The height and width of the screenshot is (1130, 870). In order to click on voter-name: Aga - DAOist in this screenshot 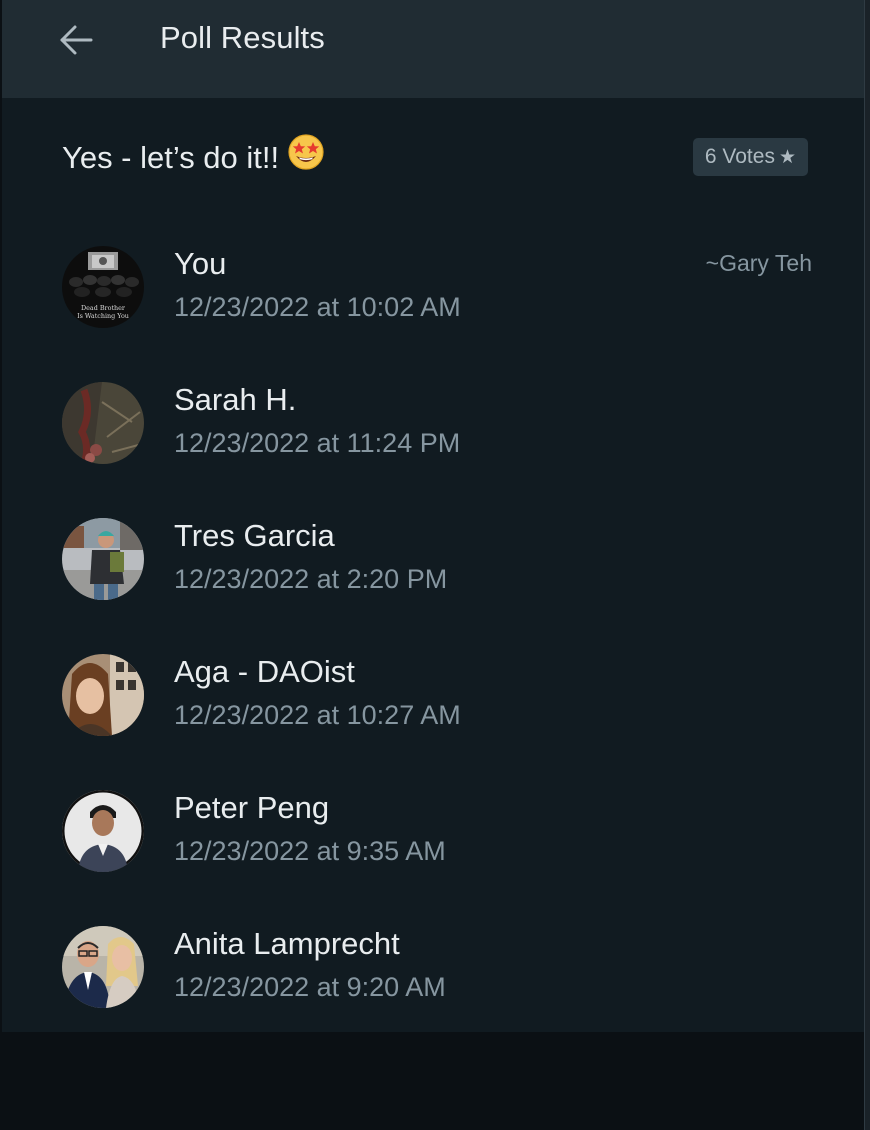, I will do `click(264, 671)`.